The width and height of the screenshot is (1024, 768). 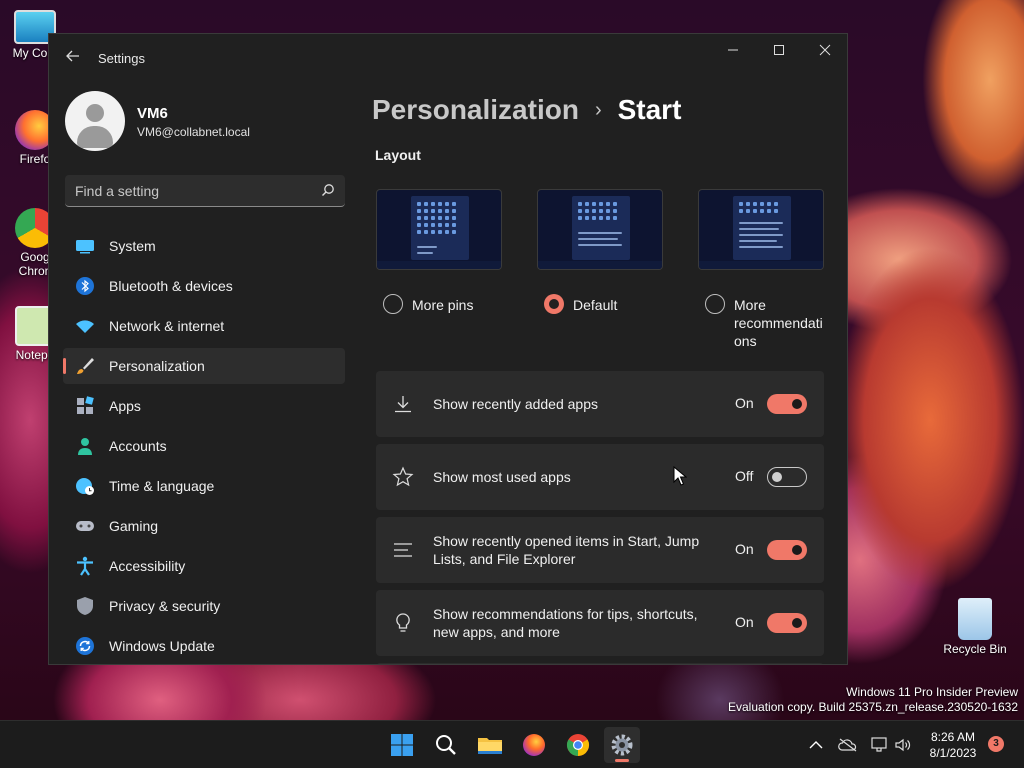 What do you see at coordinates (35, 159) in the screenshot?
I see `desktop-icon-label: Firefo` at bounding box center [35, 159].